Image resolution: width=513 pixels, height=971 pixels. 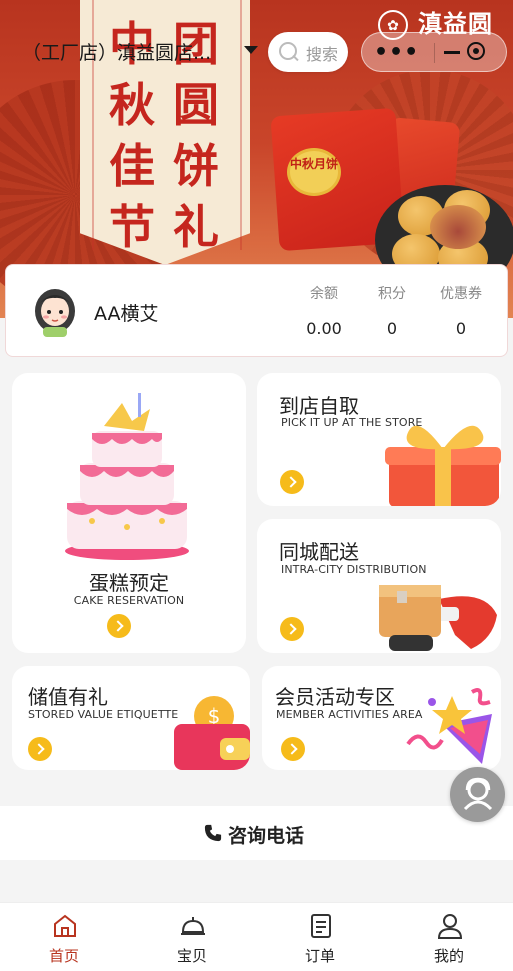 I want to click on coupons-label: 优惠券, so click(x=461, y=294).